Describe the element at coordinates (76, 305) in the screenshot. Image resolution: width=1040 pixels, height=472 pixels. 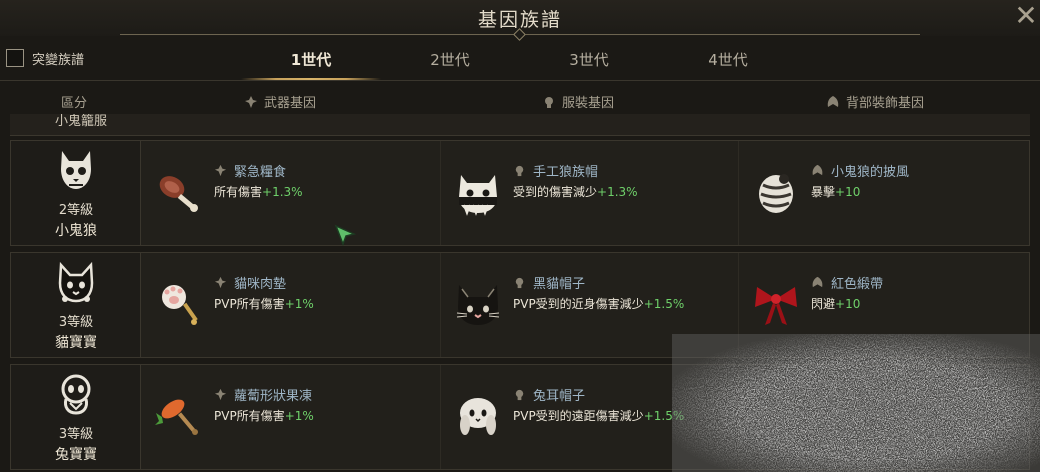
I see `rank-cell: 3等級 貓寶寶` at that location.